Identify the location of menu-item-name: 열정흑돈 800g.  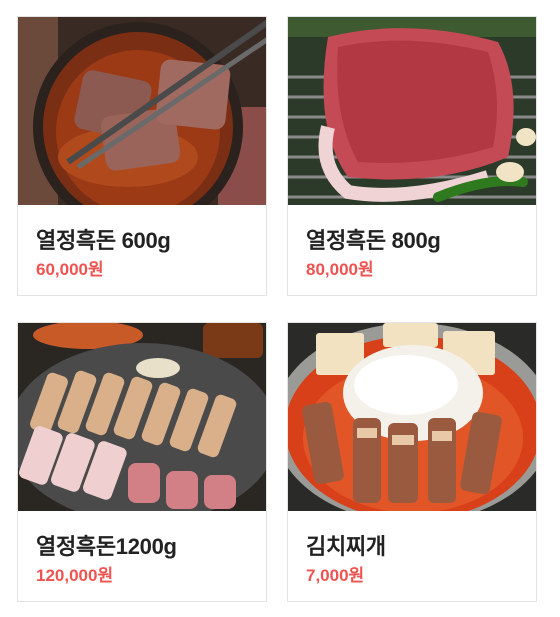
(373, 240).